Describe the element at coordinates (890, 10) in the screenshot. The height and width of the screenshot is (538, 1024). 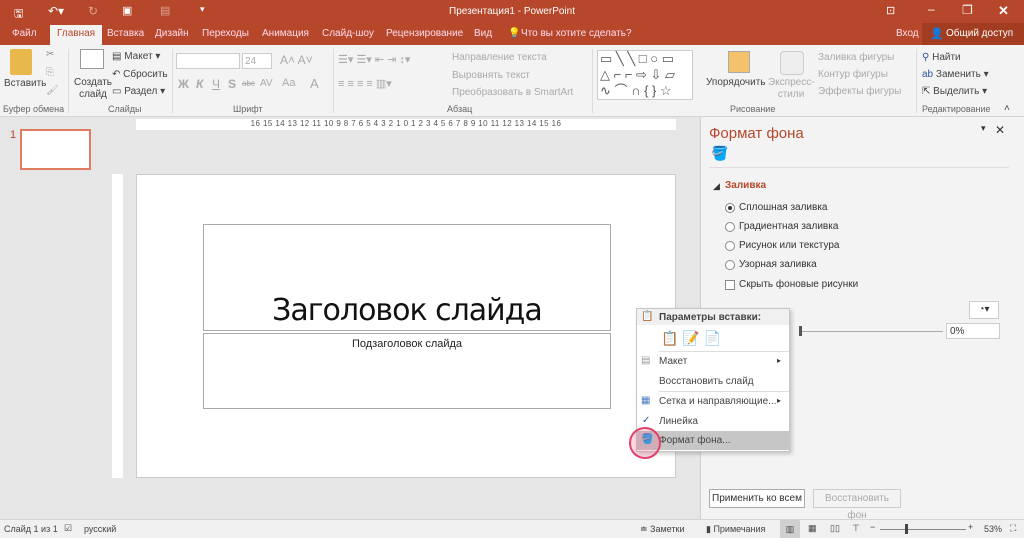
I see `ribbon-display-icon: ⊡` at that location.